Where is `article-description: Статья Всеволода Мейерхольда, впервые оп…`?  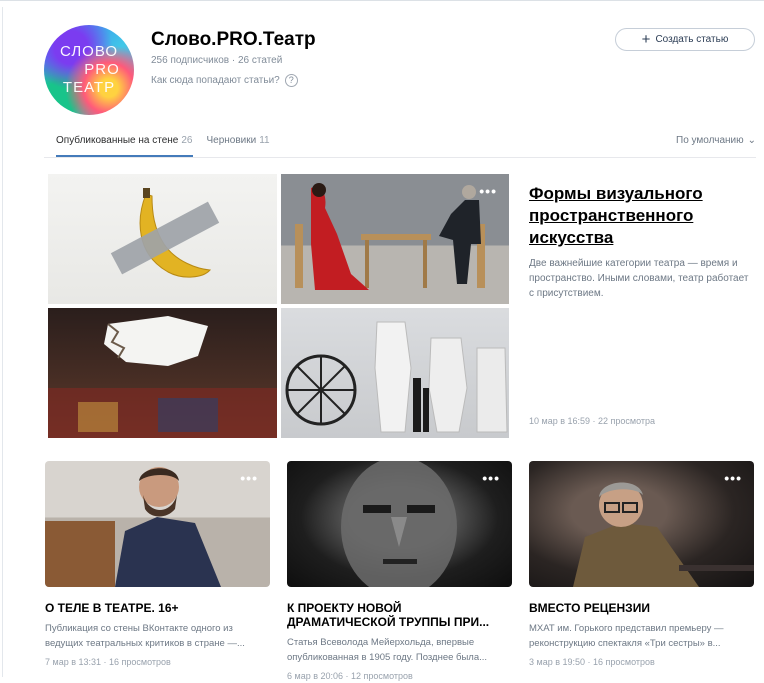 article-description: Статья Всеволода Мейерхольда, впервые оп… is located at coordinates (387, 650).